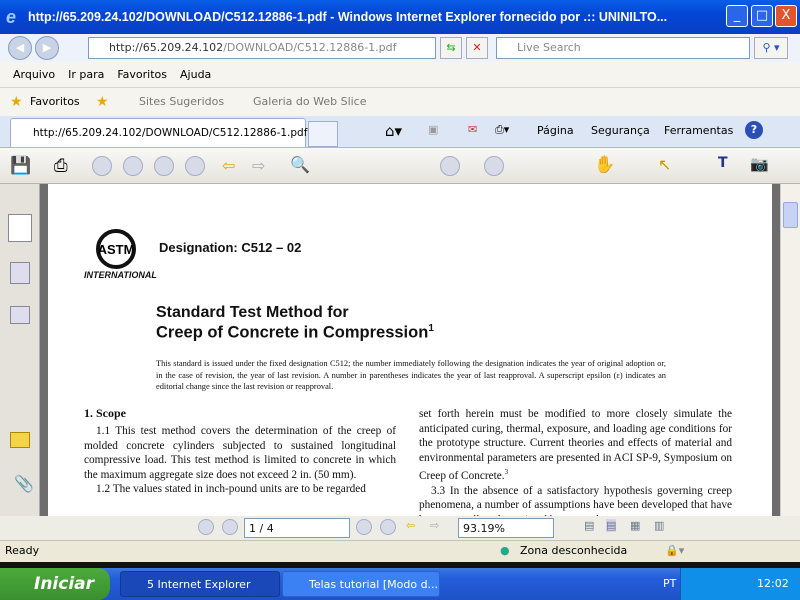  What do you see at coordinates (86, 74) in the screenshot?
I see `menu-ir-para: Ir para` at bounding box center [86, 74].